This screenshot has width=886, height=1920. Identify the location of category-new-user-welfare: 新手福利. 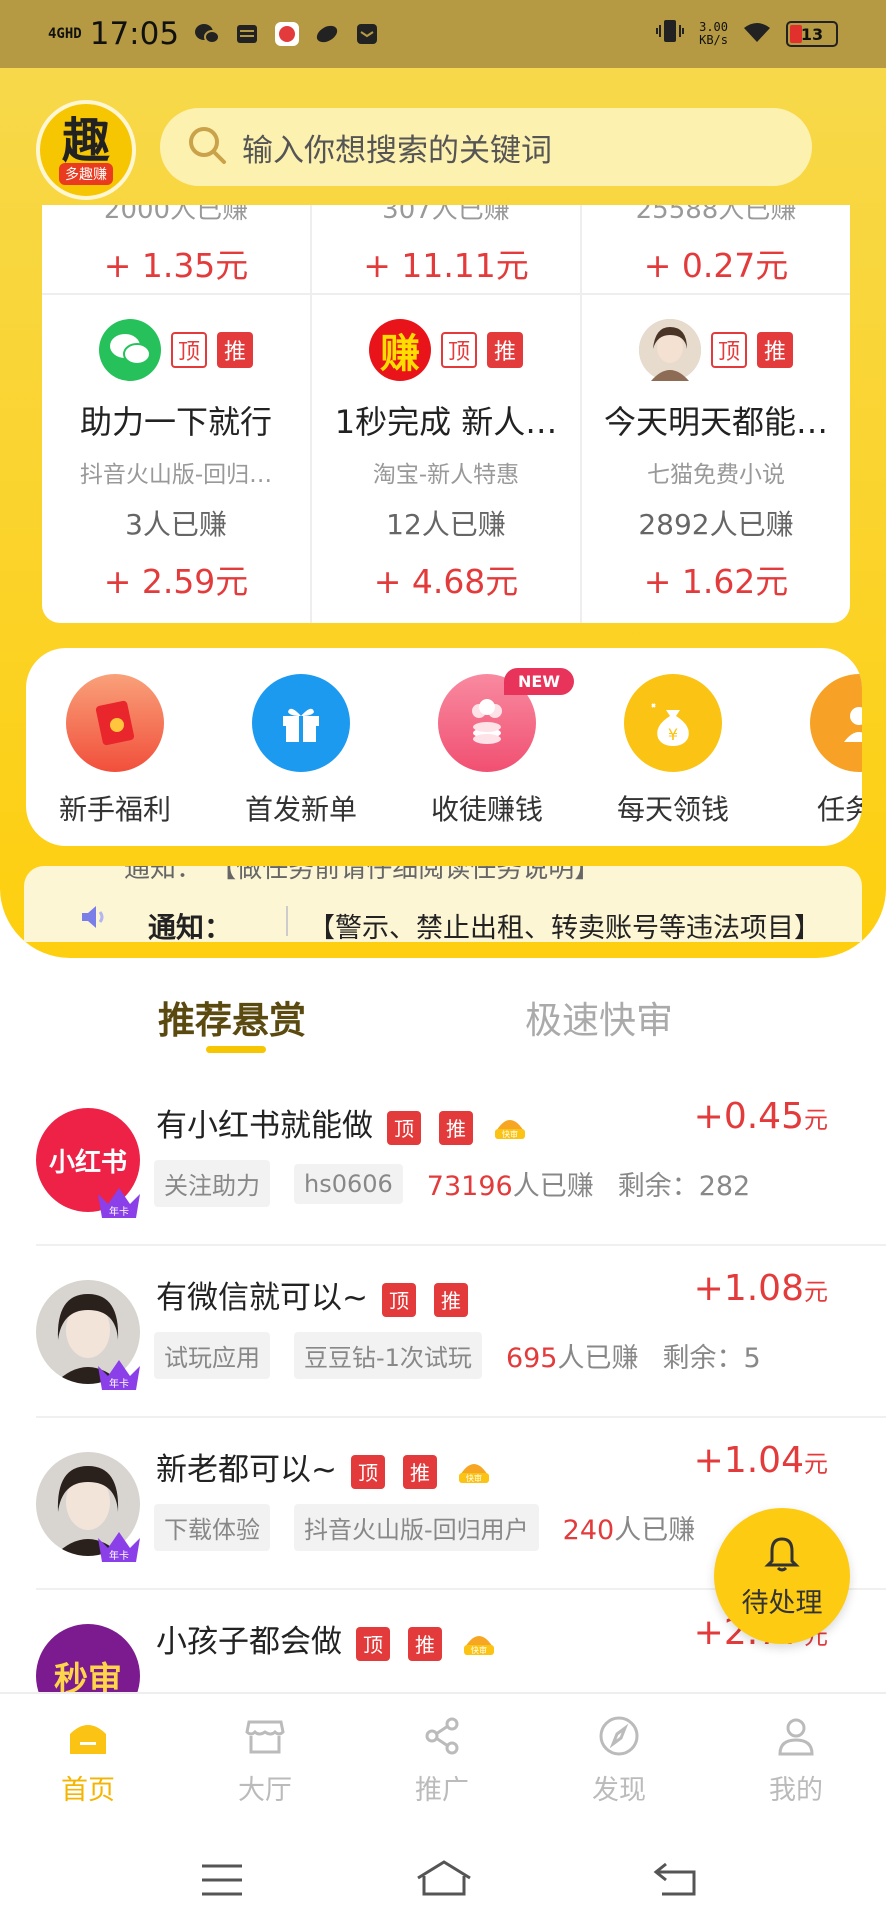
(115, 751).